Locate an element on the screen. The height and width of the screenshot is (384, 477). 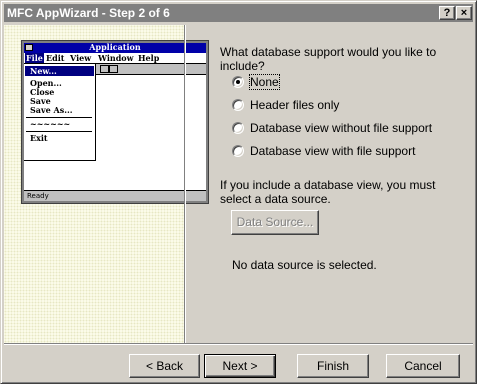
data-source-status: No data source is selected. is located at coordinates (304, 265).